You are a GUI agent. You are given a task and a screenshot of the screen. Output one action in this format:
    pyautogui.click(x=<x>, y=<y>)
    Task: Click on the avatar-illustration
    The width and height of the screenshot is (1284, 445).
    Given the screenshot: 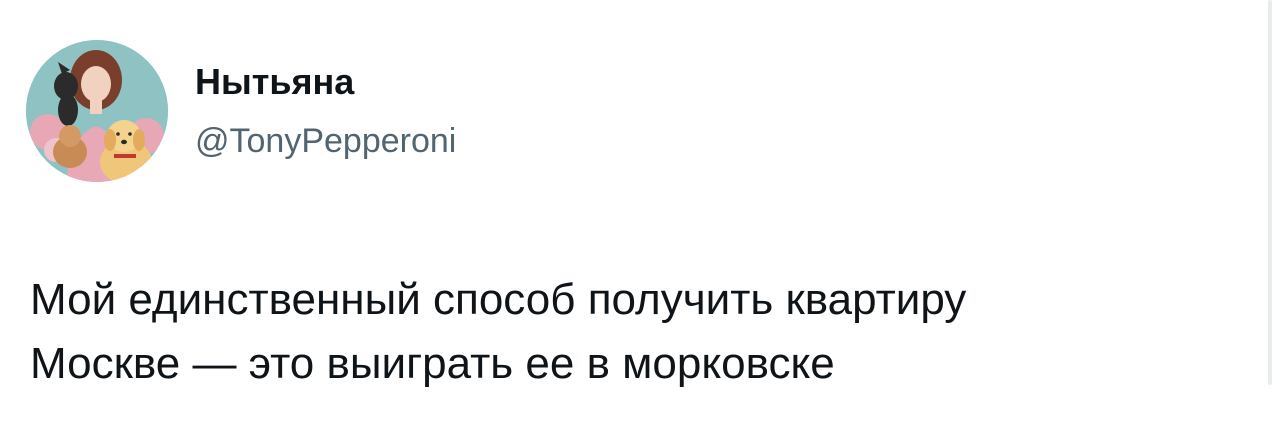 What is the action you would take?
    pyautogui.click(x=97, y=111)
    